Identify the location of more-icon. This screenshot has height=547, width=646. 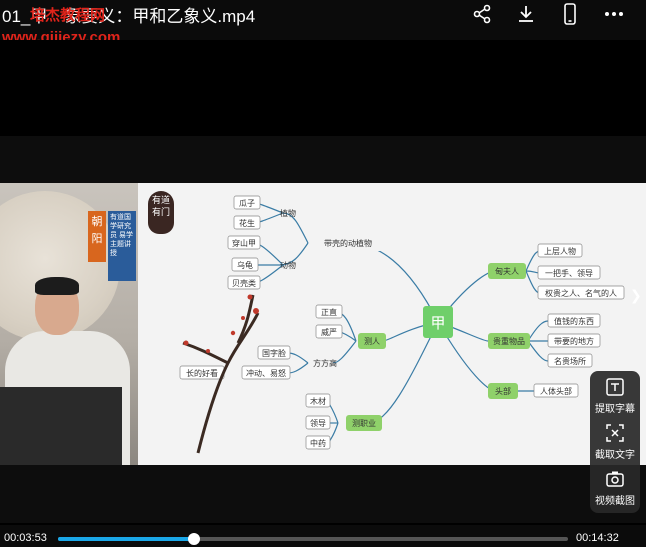
(614, 14).